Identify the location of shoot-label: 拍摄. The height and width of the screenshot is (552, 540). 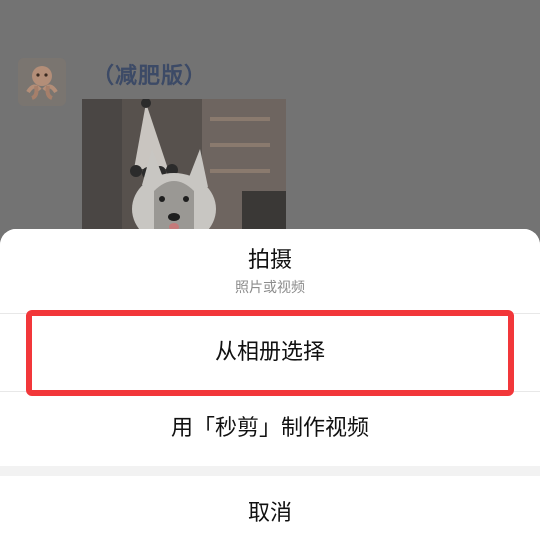
(269, 260).